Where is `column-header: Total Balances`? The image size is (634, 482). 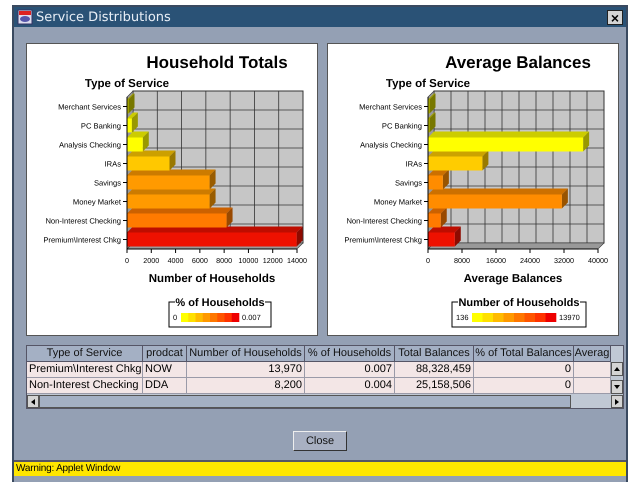
column-header: Total Balances is located at coordinates (434, 354).